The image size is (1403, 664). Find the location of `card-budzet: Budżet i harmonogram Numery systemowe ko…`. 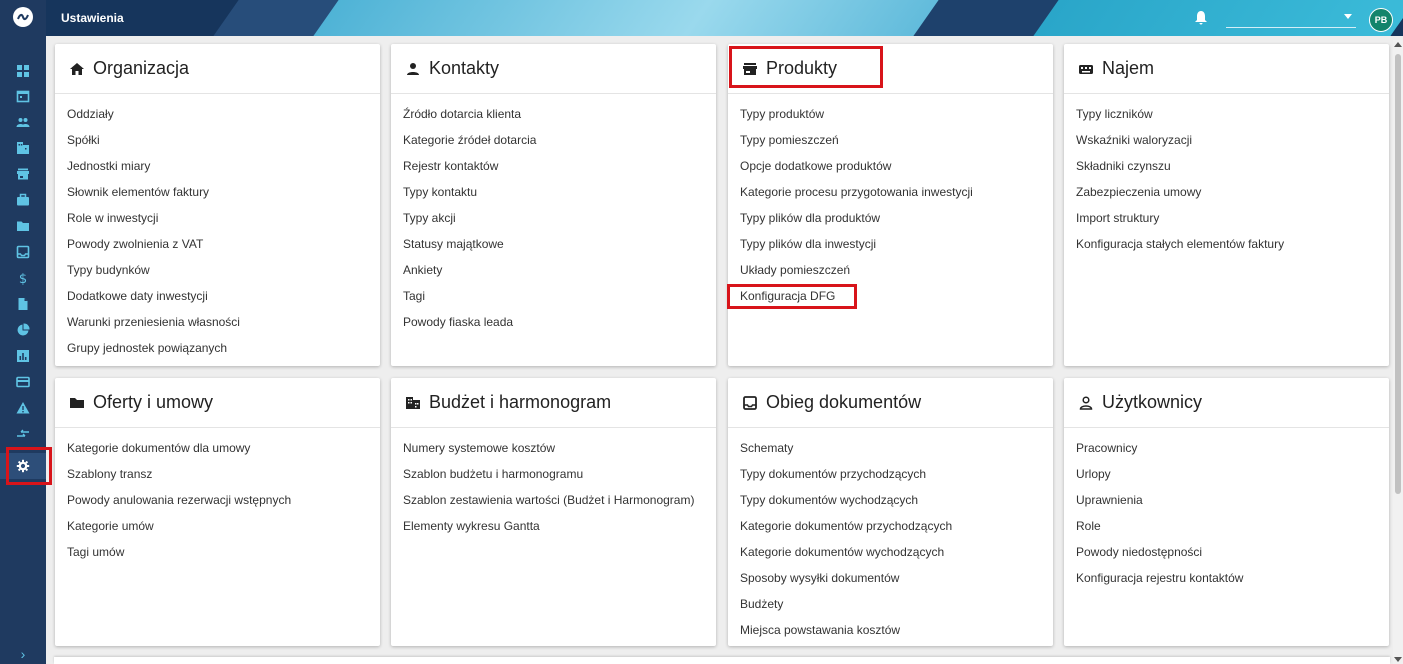

card-budzet: Budżet i harmonogram Numery systemowe ko… is located at coordinates (553, 512).